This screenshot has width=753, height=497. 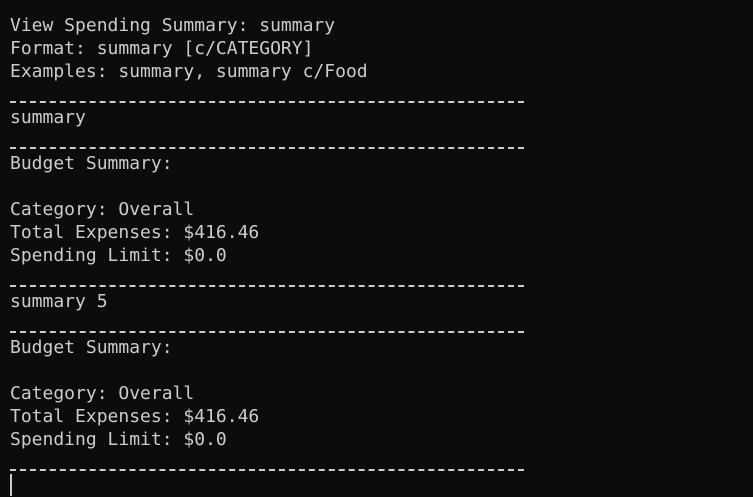 I want to click on help-format-line: Format: summary [c/CATEGORY], so click(x=162, y=48).